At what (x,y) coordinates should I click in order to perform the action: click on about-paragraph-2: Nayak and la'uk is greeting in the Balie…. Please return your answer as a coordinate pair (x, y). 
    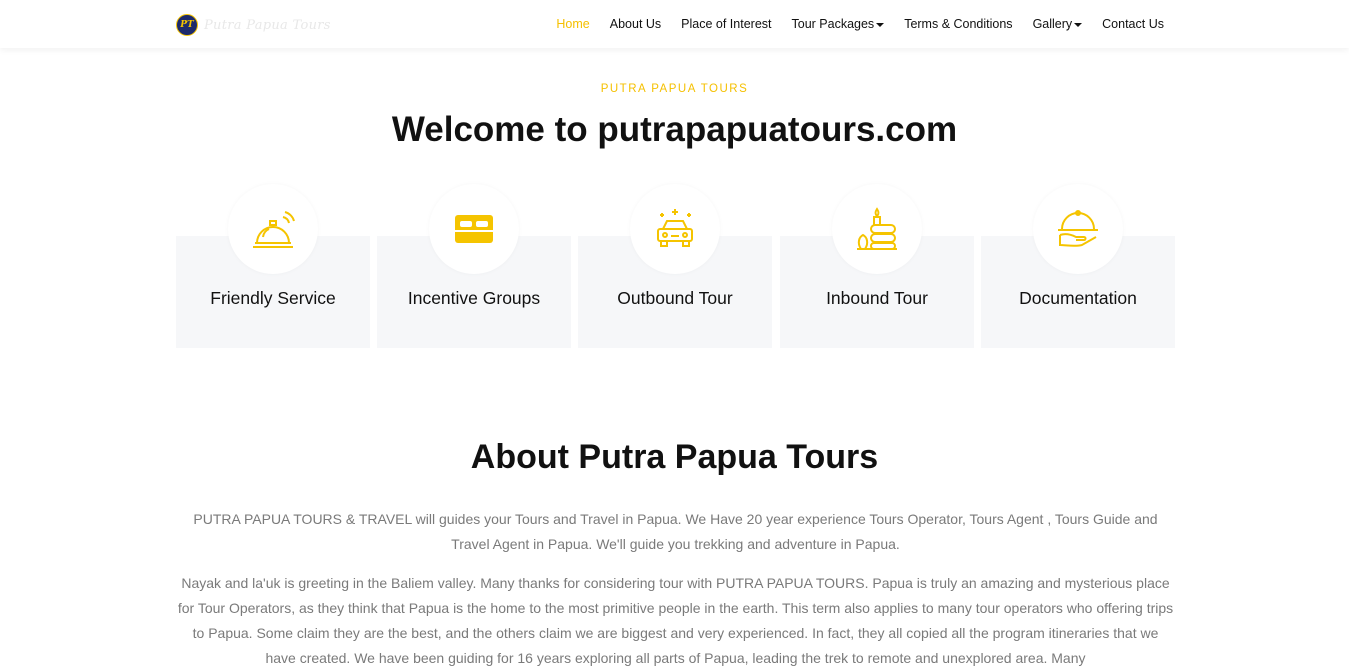
    Looking at the image, I should click on (675, 620).